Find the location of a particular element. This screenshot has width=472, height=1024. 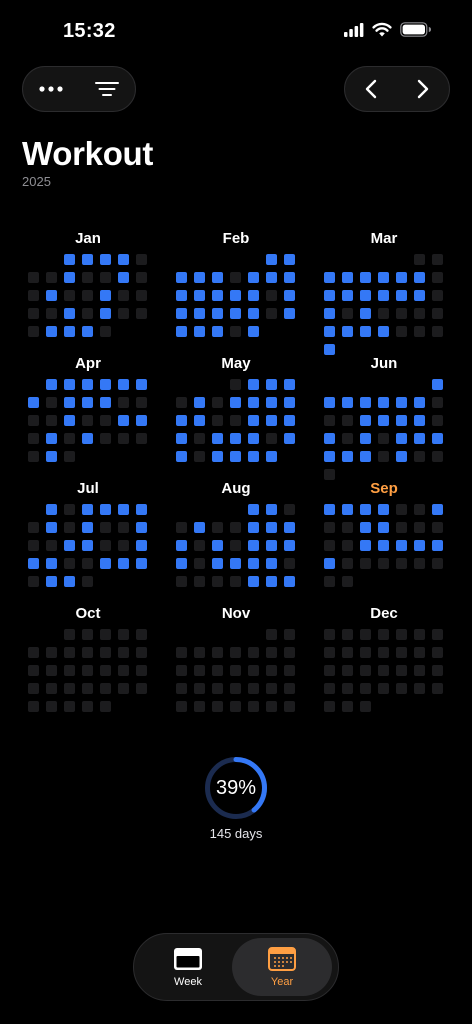

chevron-right-icon is located at coordinates (423, 89).